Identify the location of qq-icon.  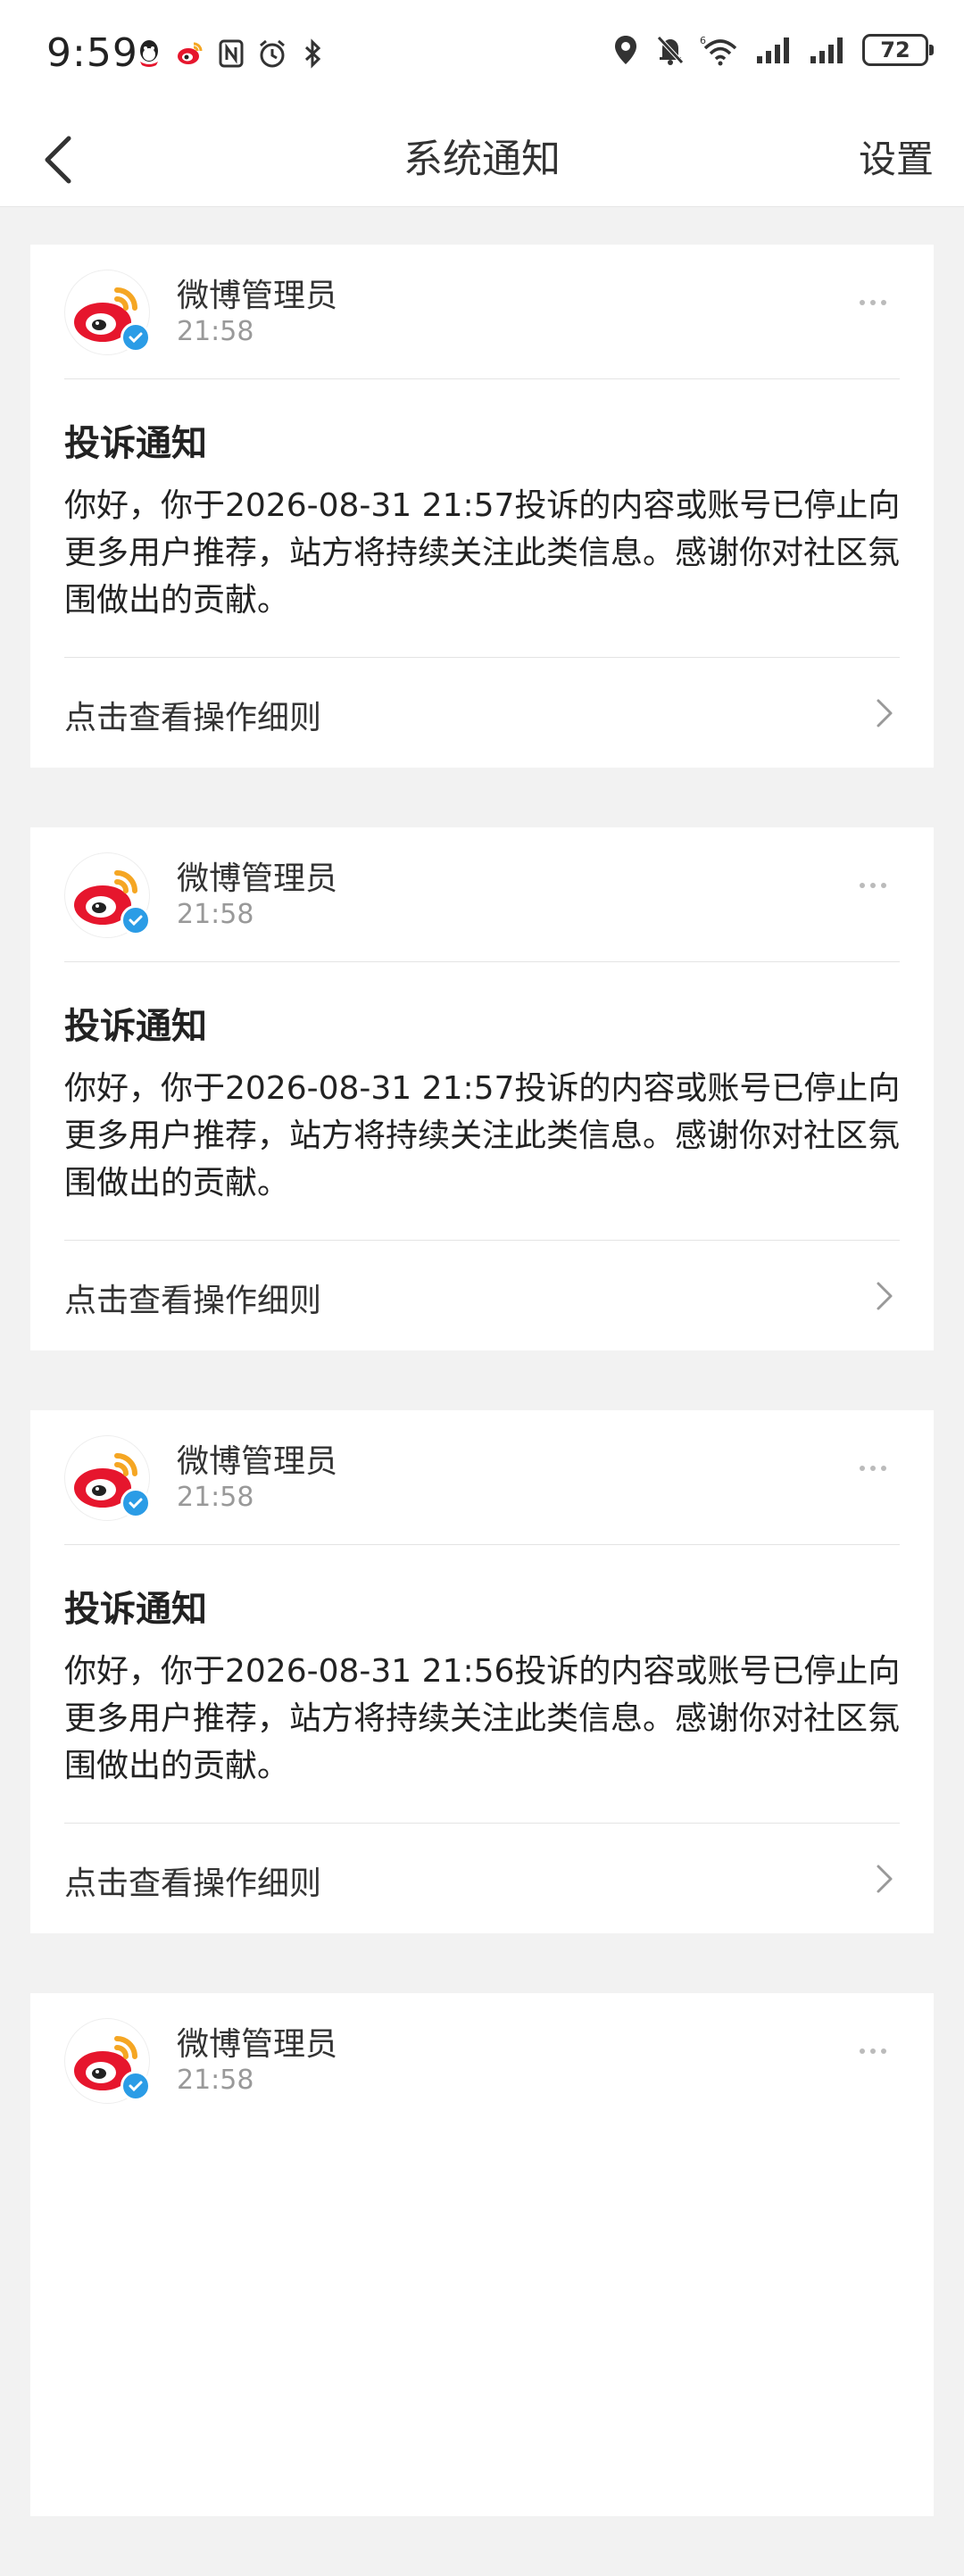
(149, 53).